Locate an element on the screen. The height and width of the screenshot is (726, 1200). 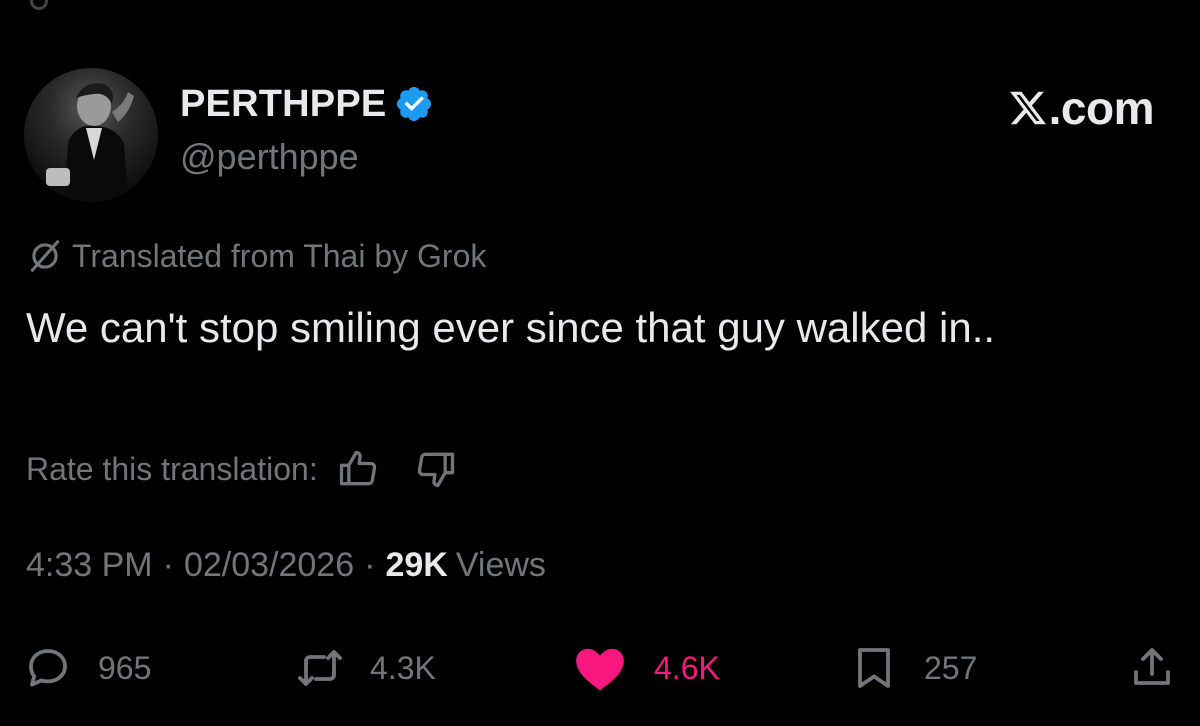
thumbs-up-icon is located at coordinates (358, 469).